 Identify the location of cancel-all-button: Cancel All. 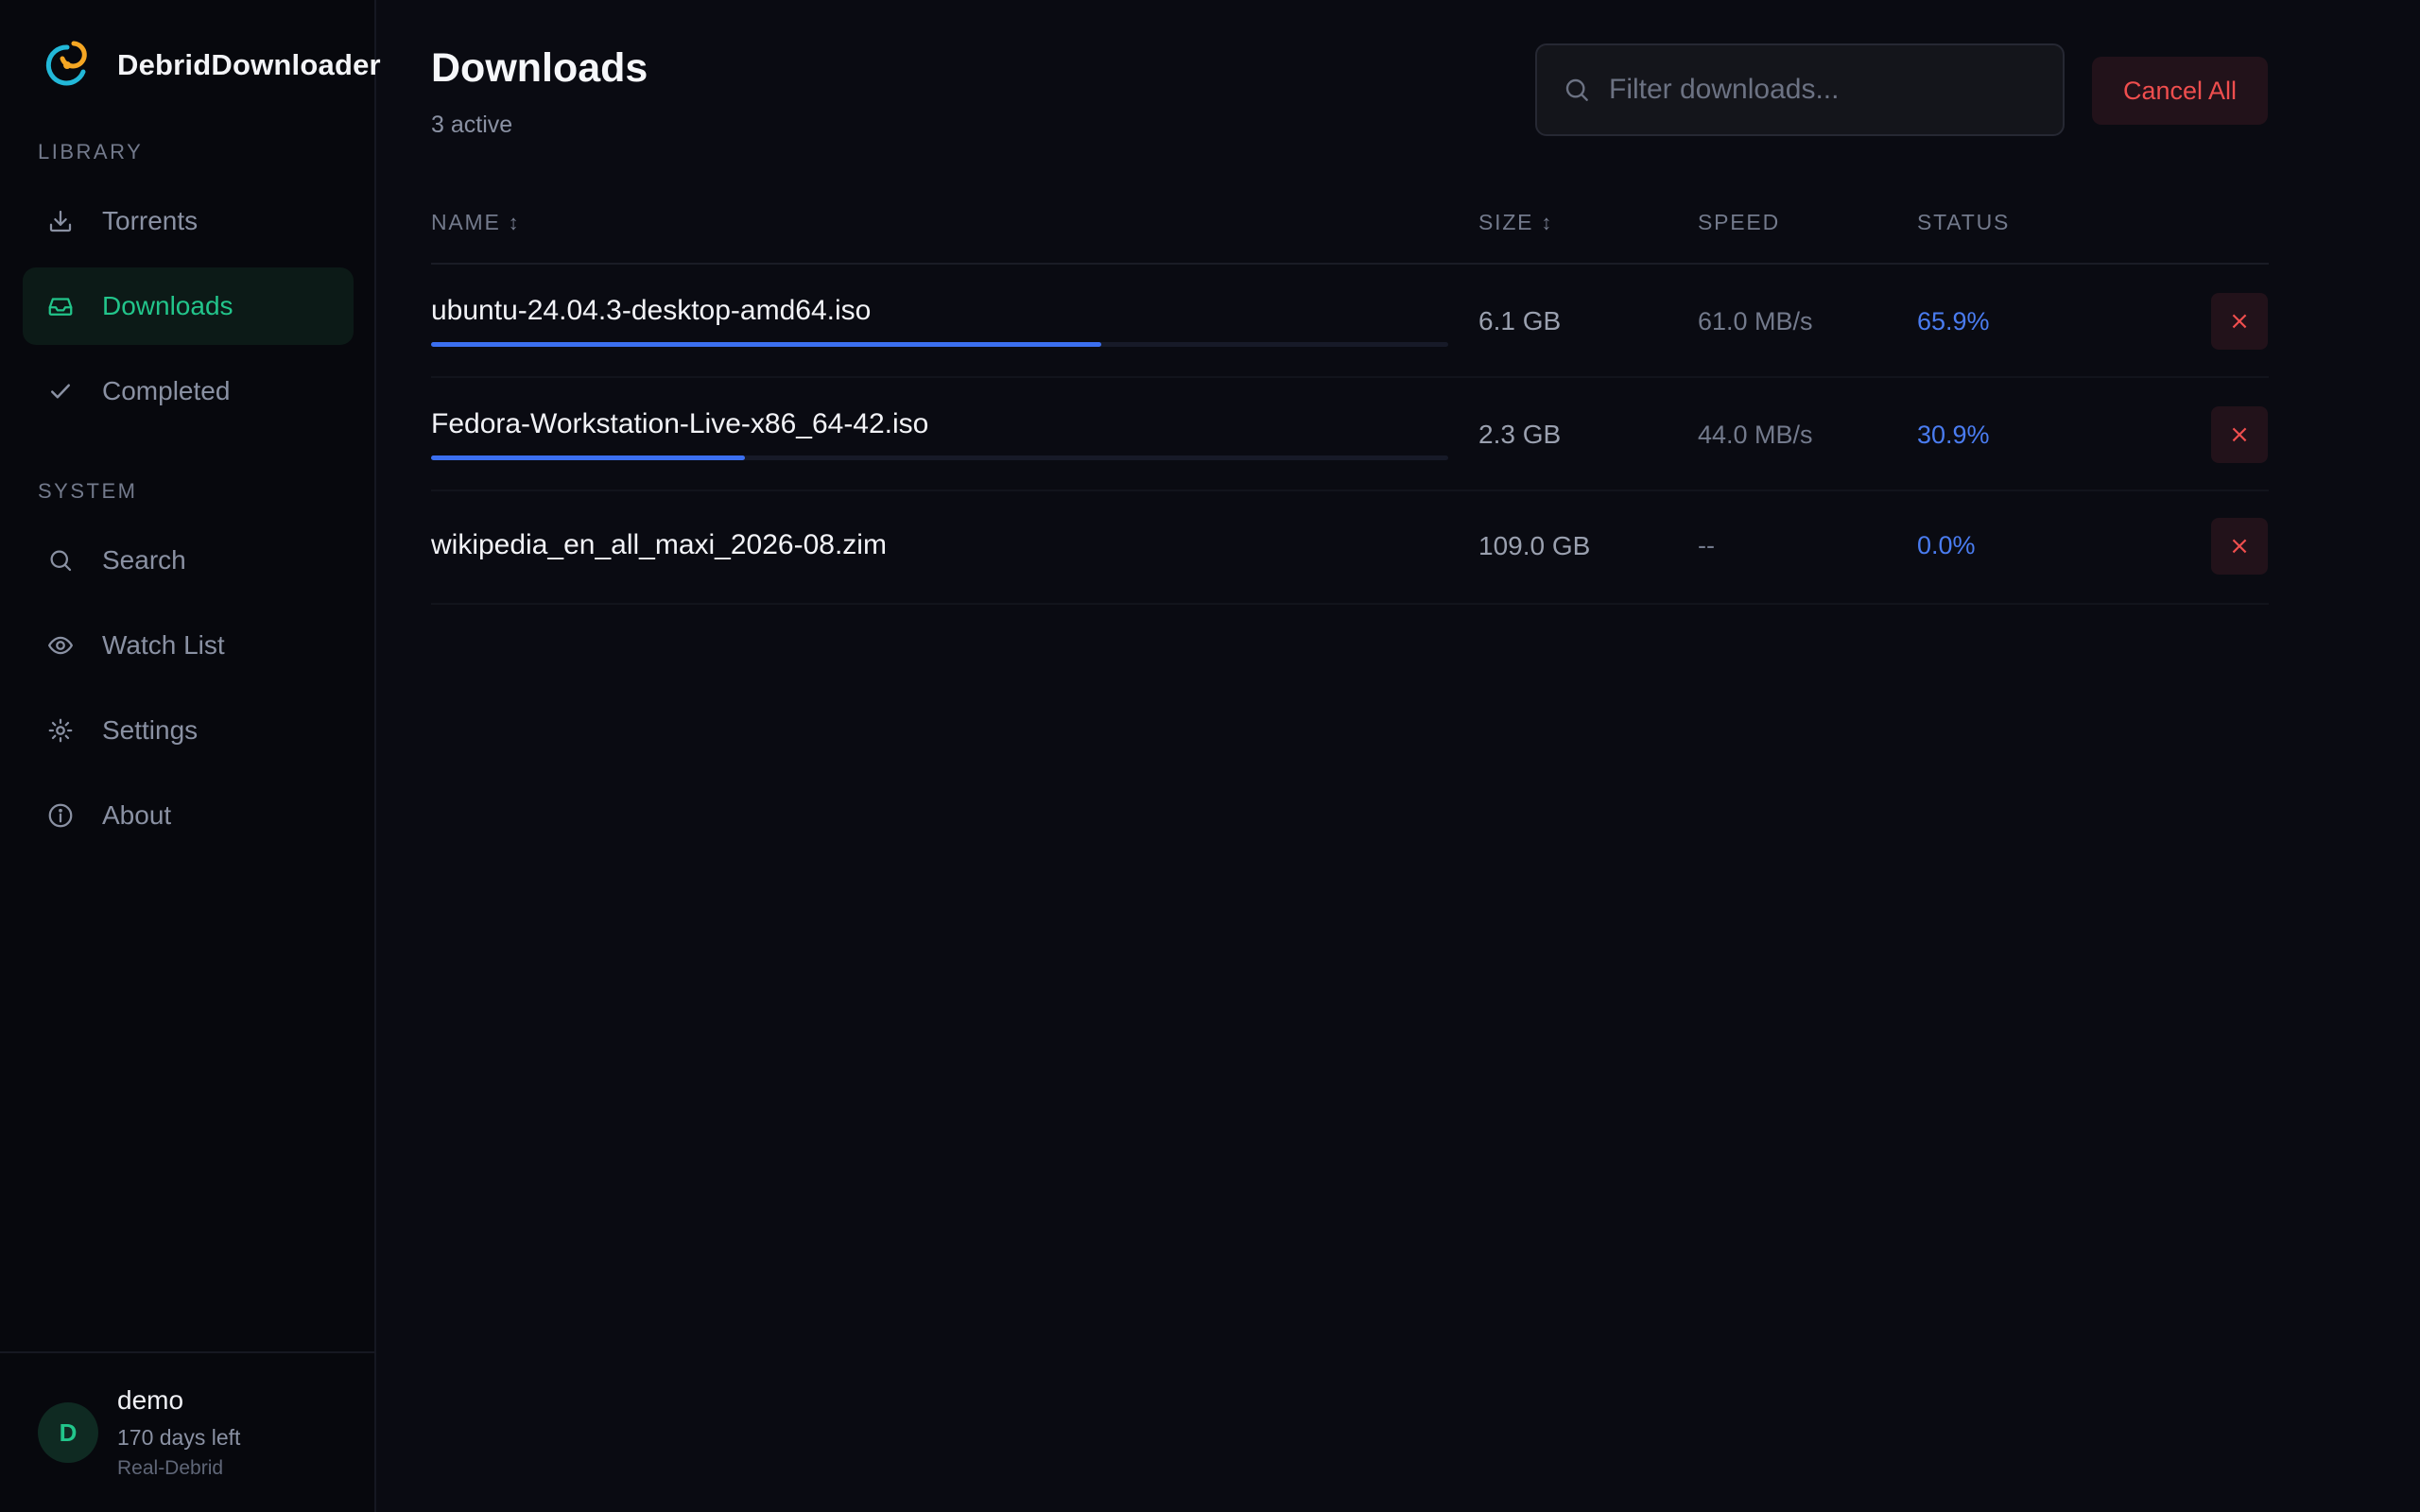
(2180, 91).